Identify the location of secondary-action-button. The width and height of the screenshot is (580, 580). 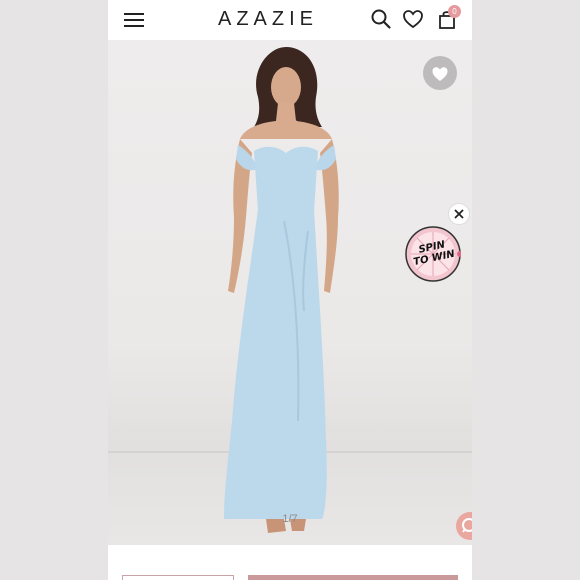
(178, 577).